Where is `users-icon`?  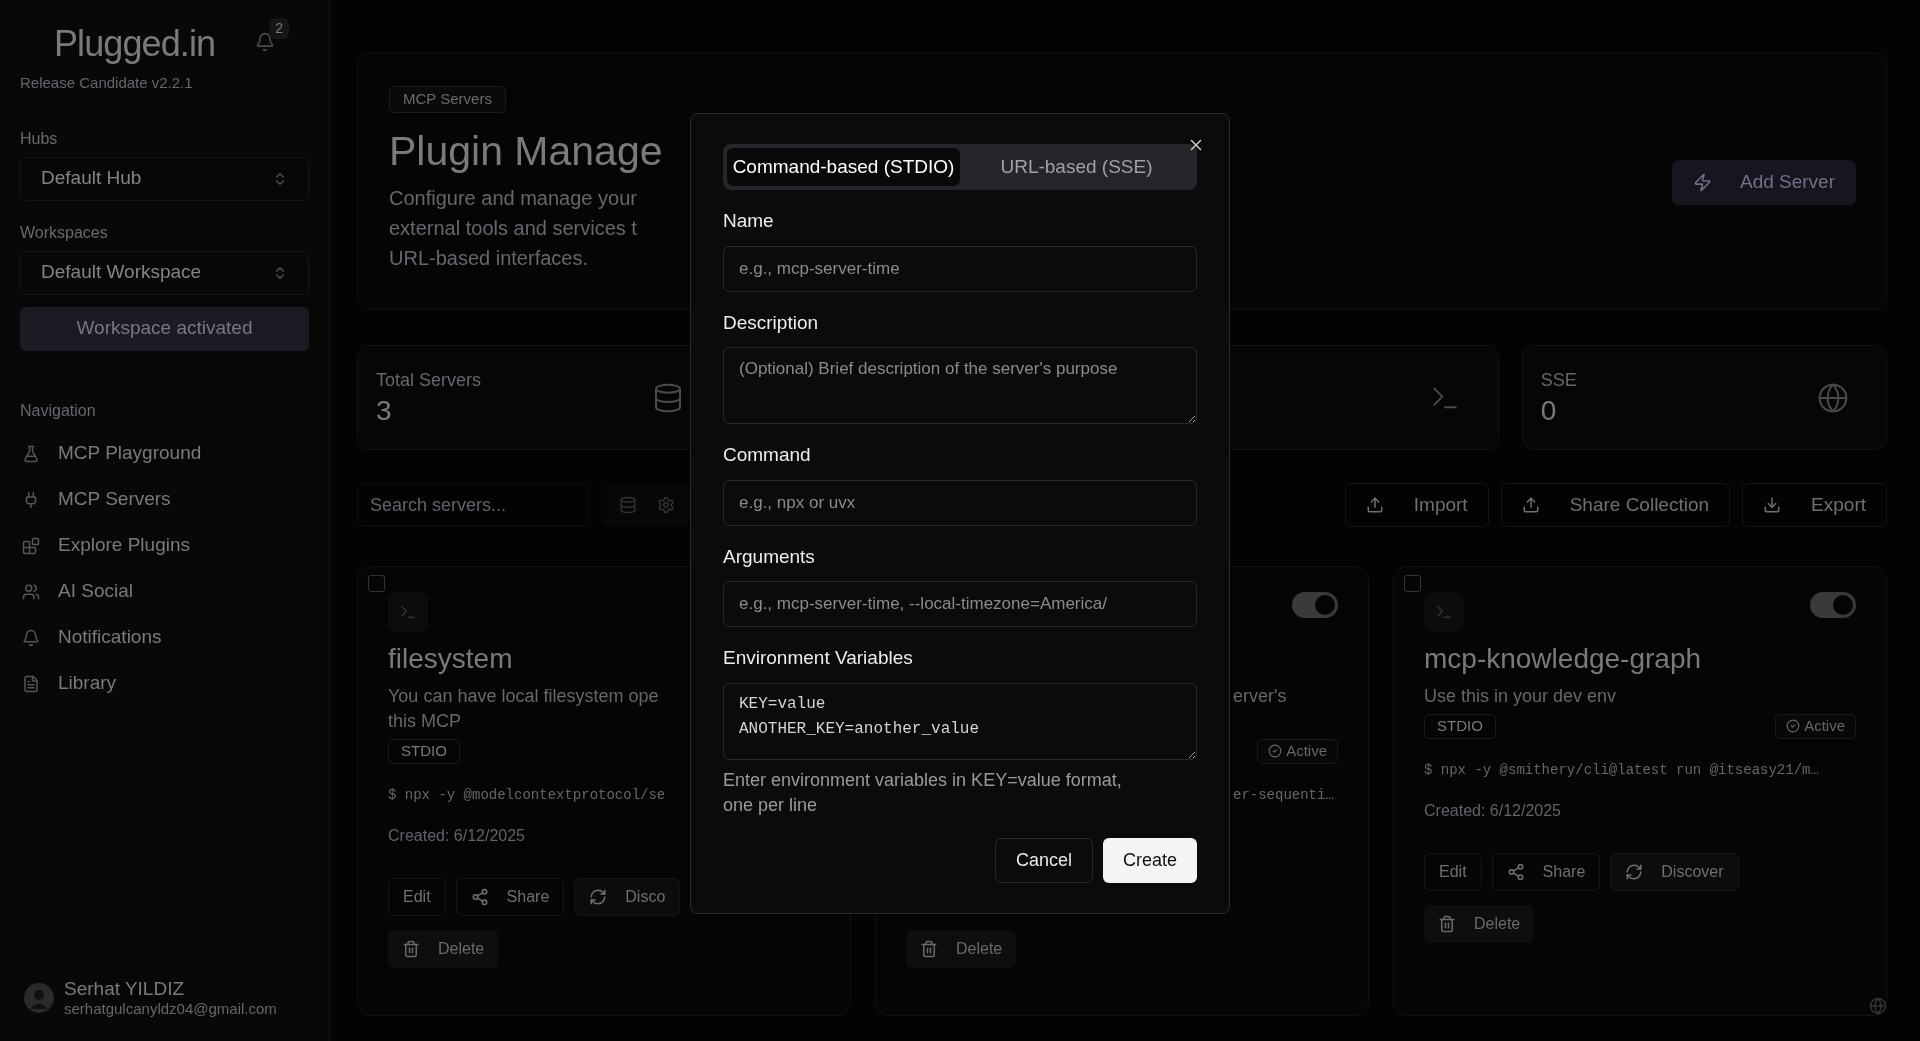
users-icon is located at coordinates (31, 591).